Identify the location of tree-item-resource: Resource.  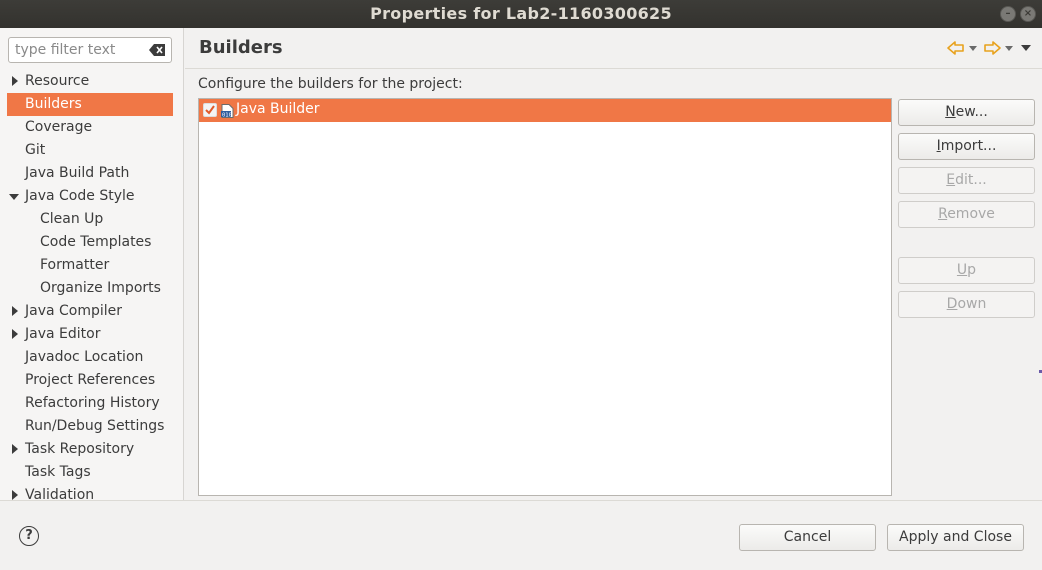
(92, 81).